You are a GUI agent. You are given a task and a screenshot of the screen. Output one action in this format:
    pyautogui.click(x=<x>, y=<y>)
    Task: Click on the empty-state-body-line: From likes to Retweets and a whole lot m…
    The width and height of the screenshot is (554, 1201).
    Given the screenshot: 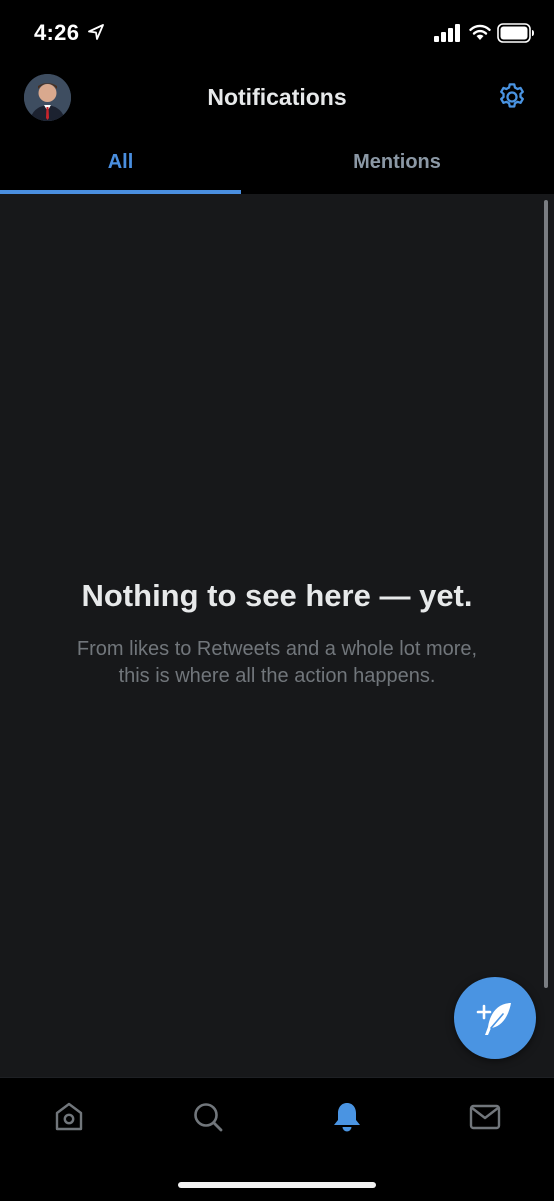 What is the action you would take?
    pyautogui.click(x=277, y=649)
    